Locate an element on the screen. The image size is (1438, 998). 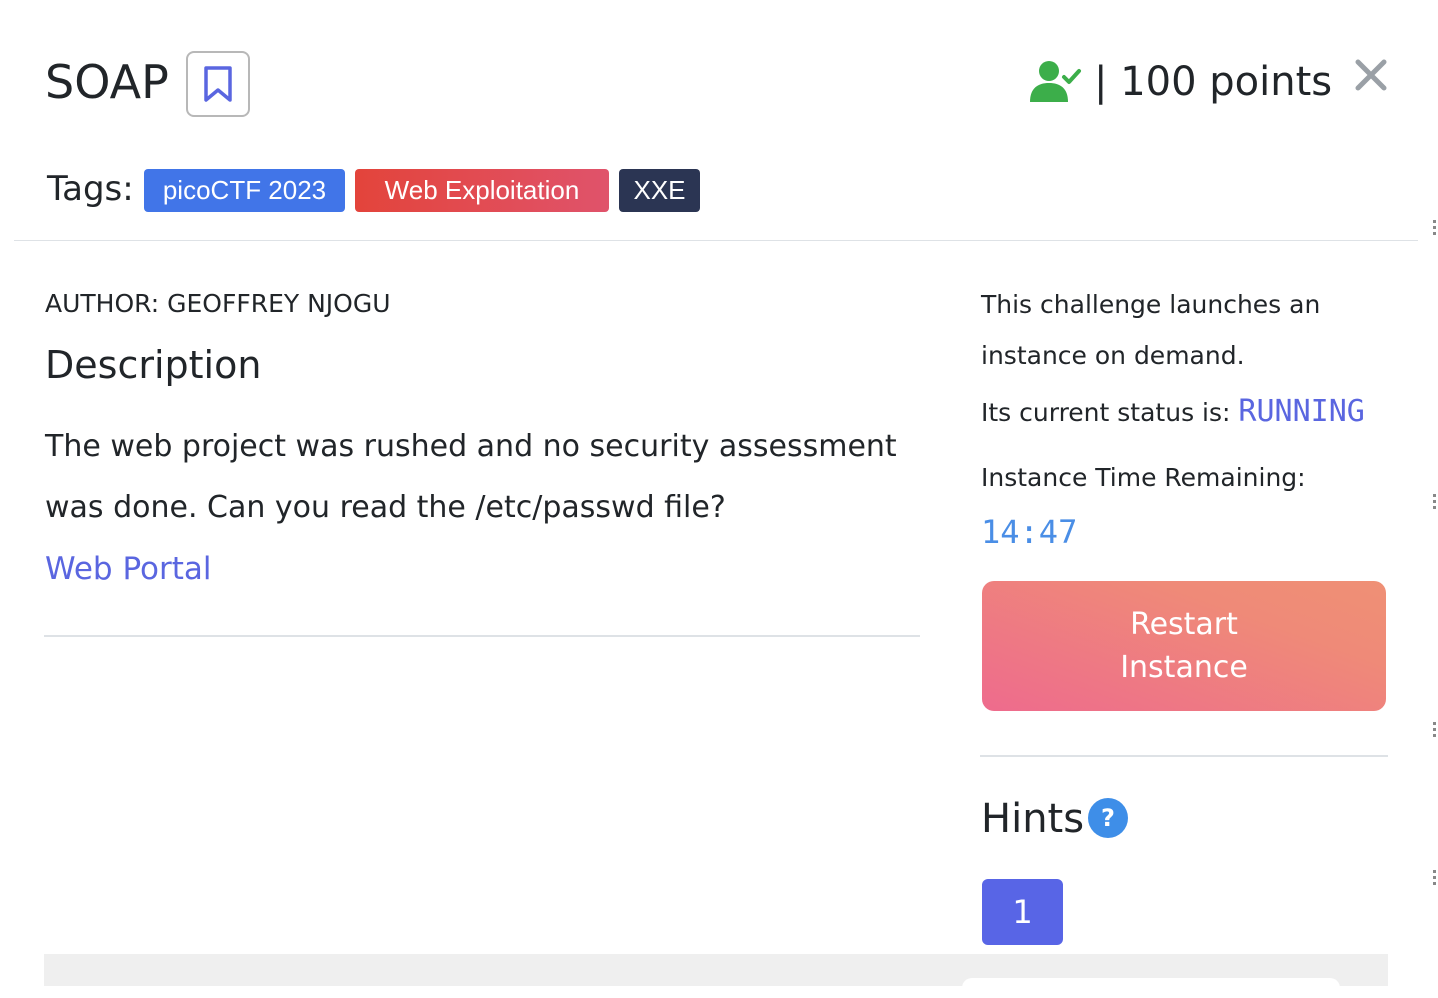
restart-instance-button: Restart Instance is located at coordinates (1184, 646).